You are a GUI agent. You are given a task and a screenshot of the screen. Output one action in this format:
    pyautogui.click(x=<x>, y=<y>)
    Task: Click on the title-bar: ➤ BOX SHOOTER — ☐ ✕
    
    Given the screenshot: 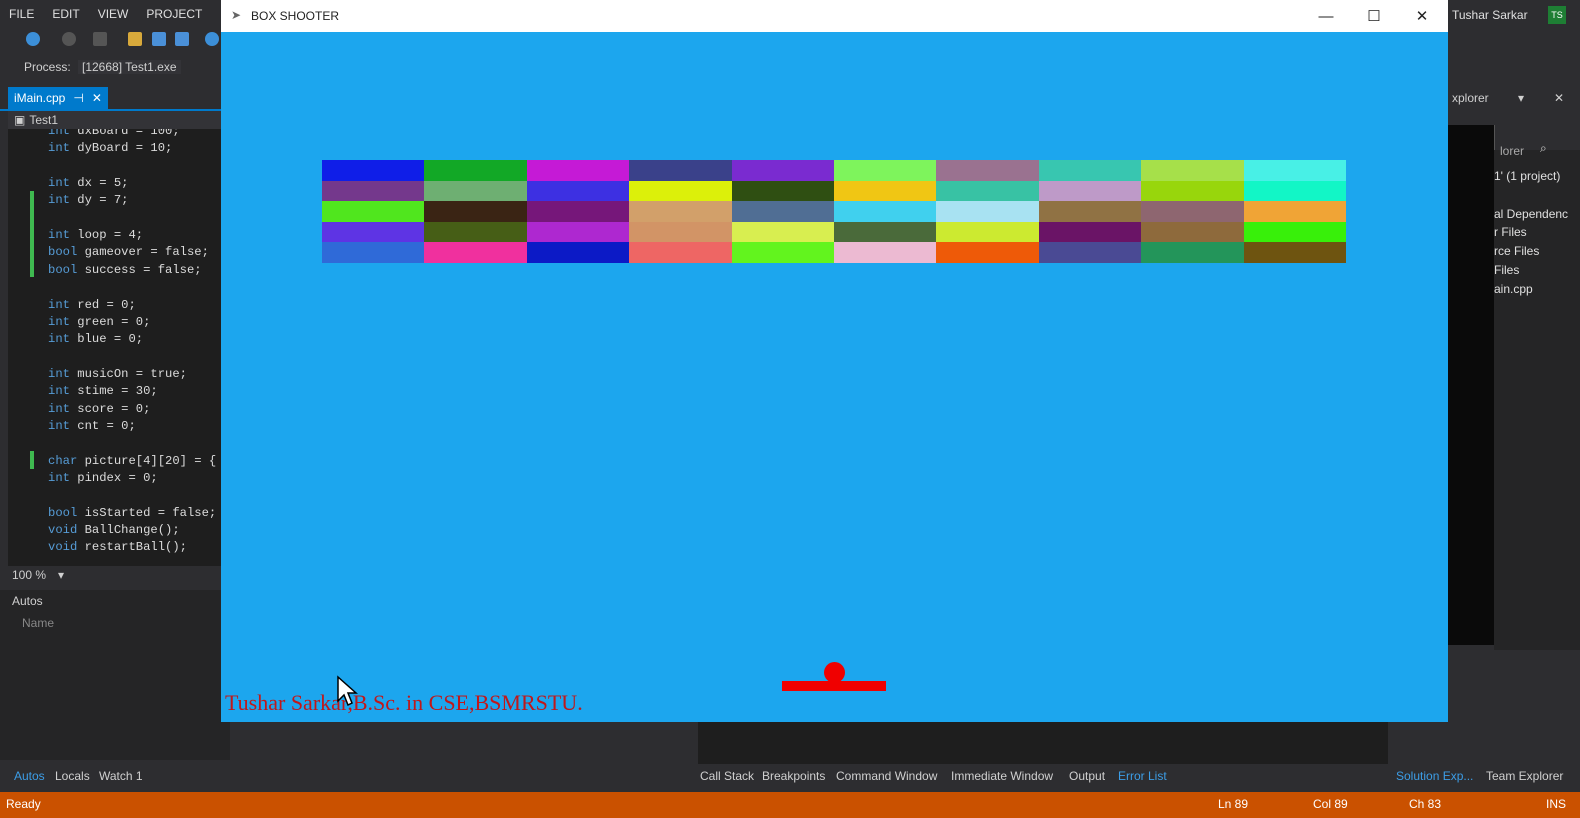 What is the action you would take?
    pyautogui.click(x=834, y=16)
    